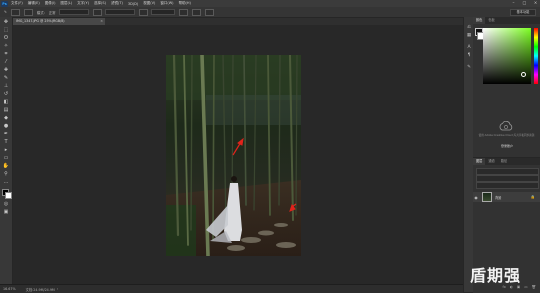 This screenshot has width=540, height=293. What do you see at coordinates (6, 46) in the screenshot?
I see `quick-select-tool-icon: ✧` at bounding box center [6, 46].